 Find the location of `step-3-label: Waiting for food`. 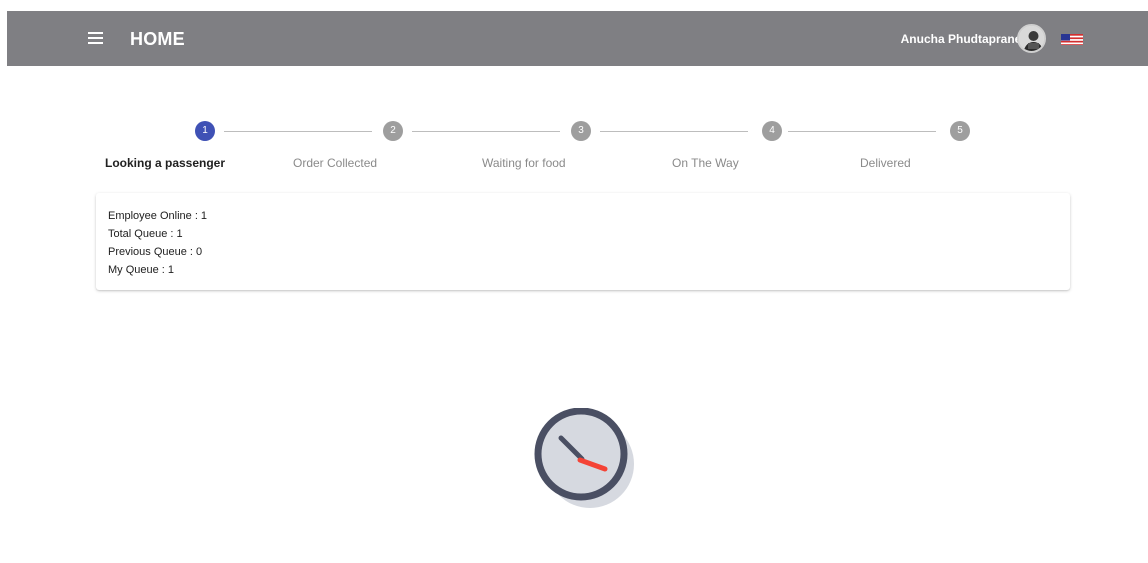

step-3-label: Waiting for food is located at coordinates (524, 163).